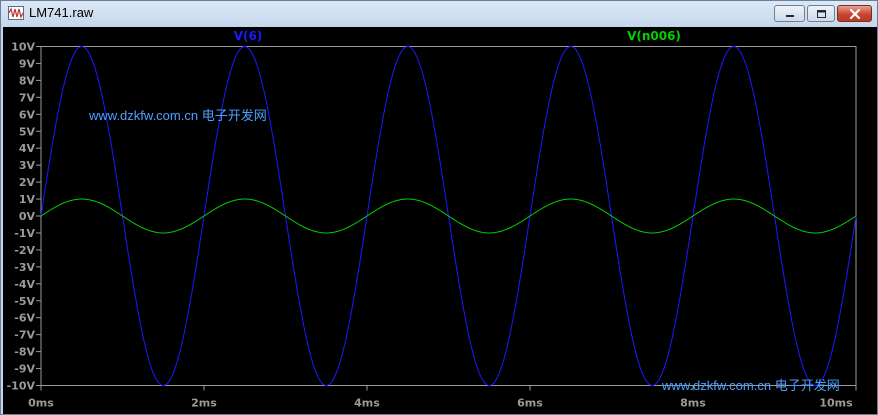 The width and height of the screenshot is (878, 415). I want to click on minimize-icon, so click(790, 16).